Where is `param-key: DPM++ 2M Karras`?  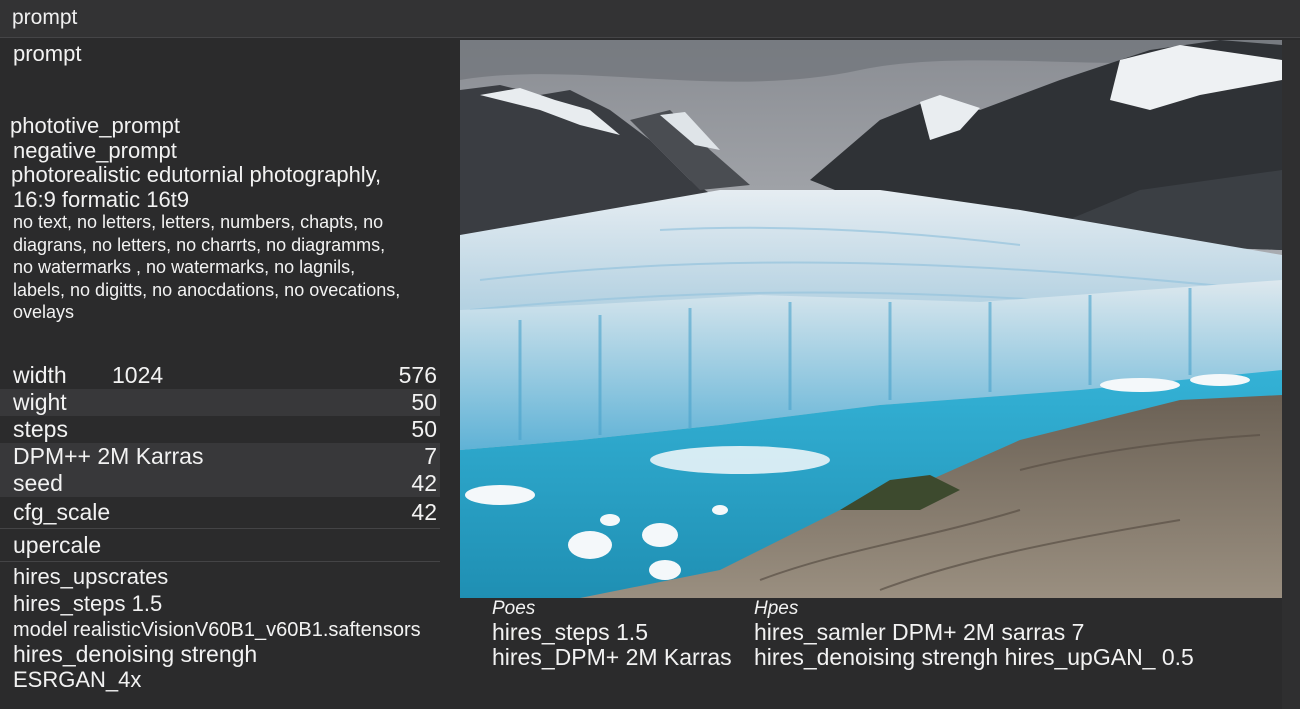
param-key: DPM++ 2M Karras is located at coordinates (108, 456).